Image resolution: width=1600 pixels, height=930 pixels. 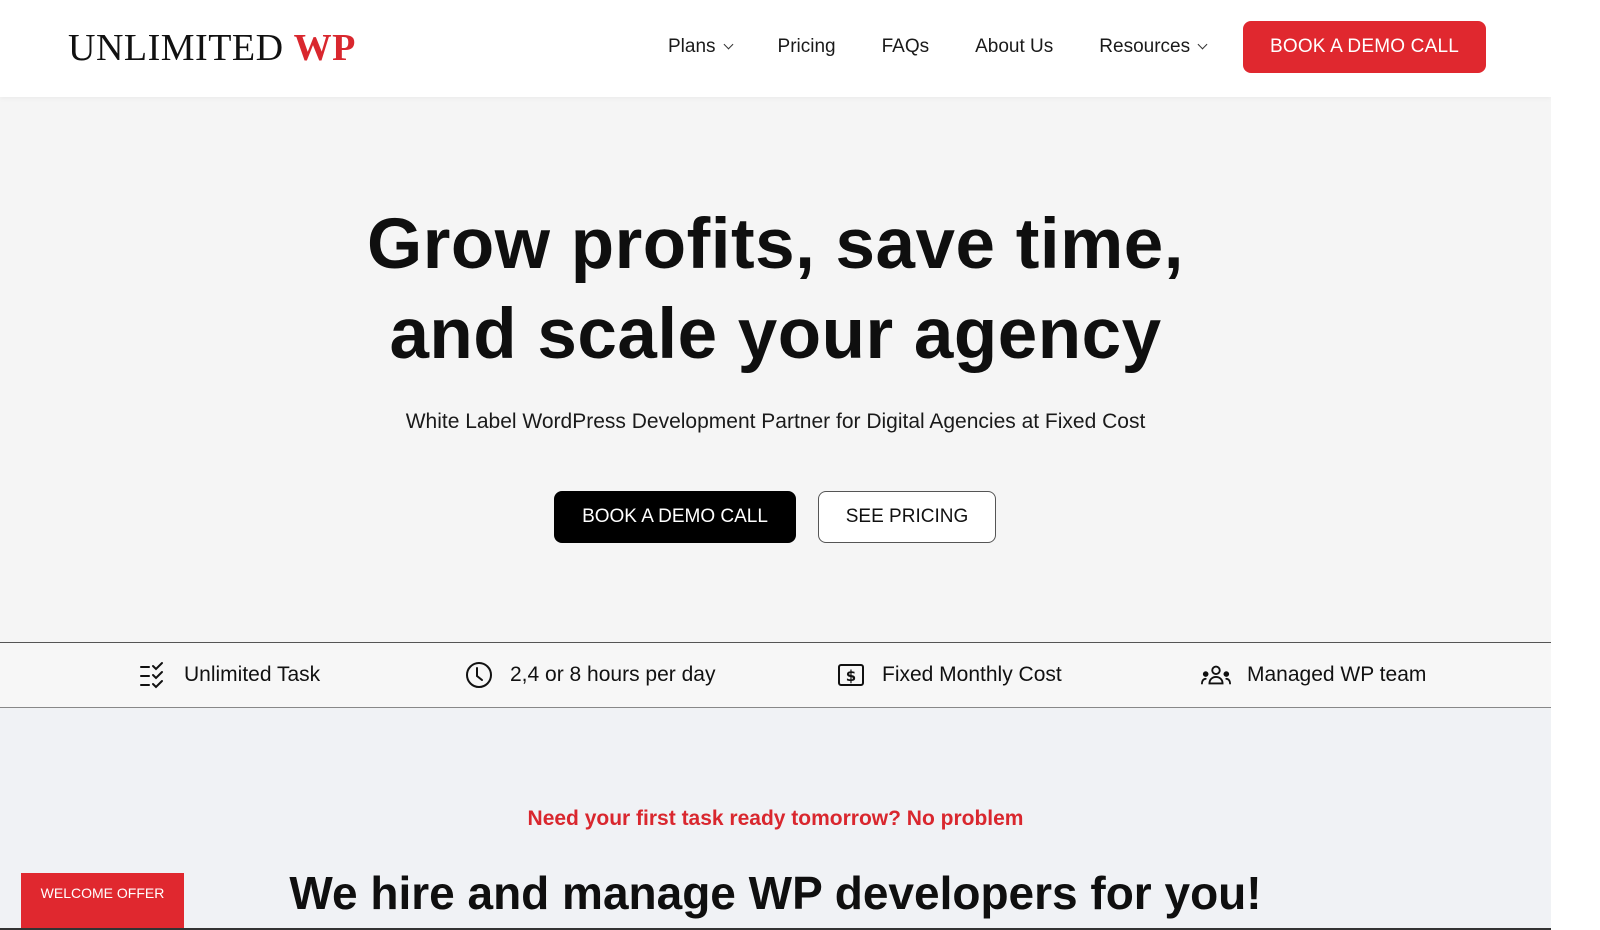 I want to click on feature-label: Managed WP team, so click(x=1337, y=674).